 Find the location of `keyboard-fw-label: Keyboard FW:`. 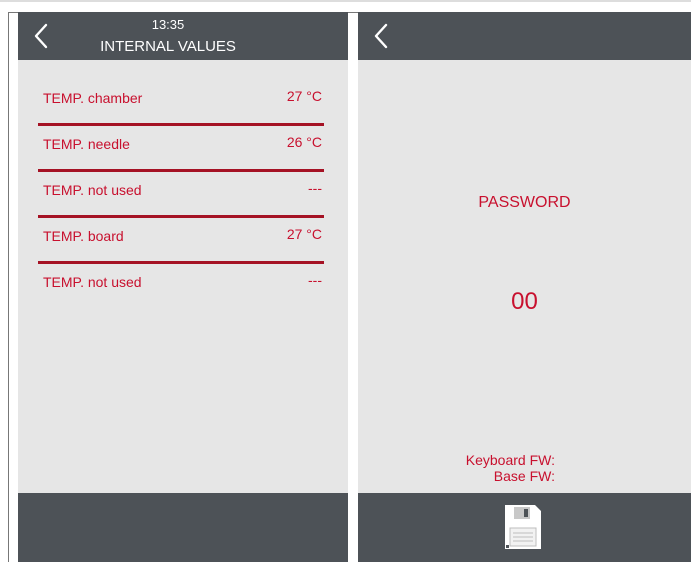

keyboard-fw-label: Keyboard FW: is located at coordinates (510, 460).